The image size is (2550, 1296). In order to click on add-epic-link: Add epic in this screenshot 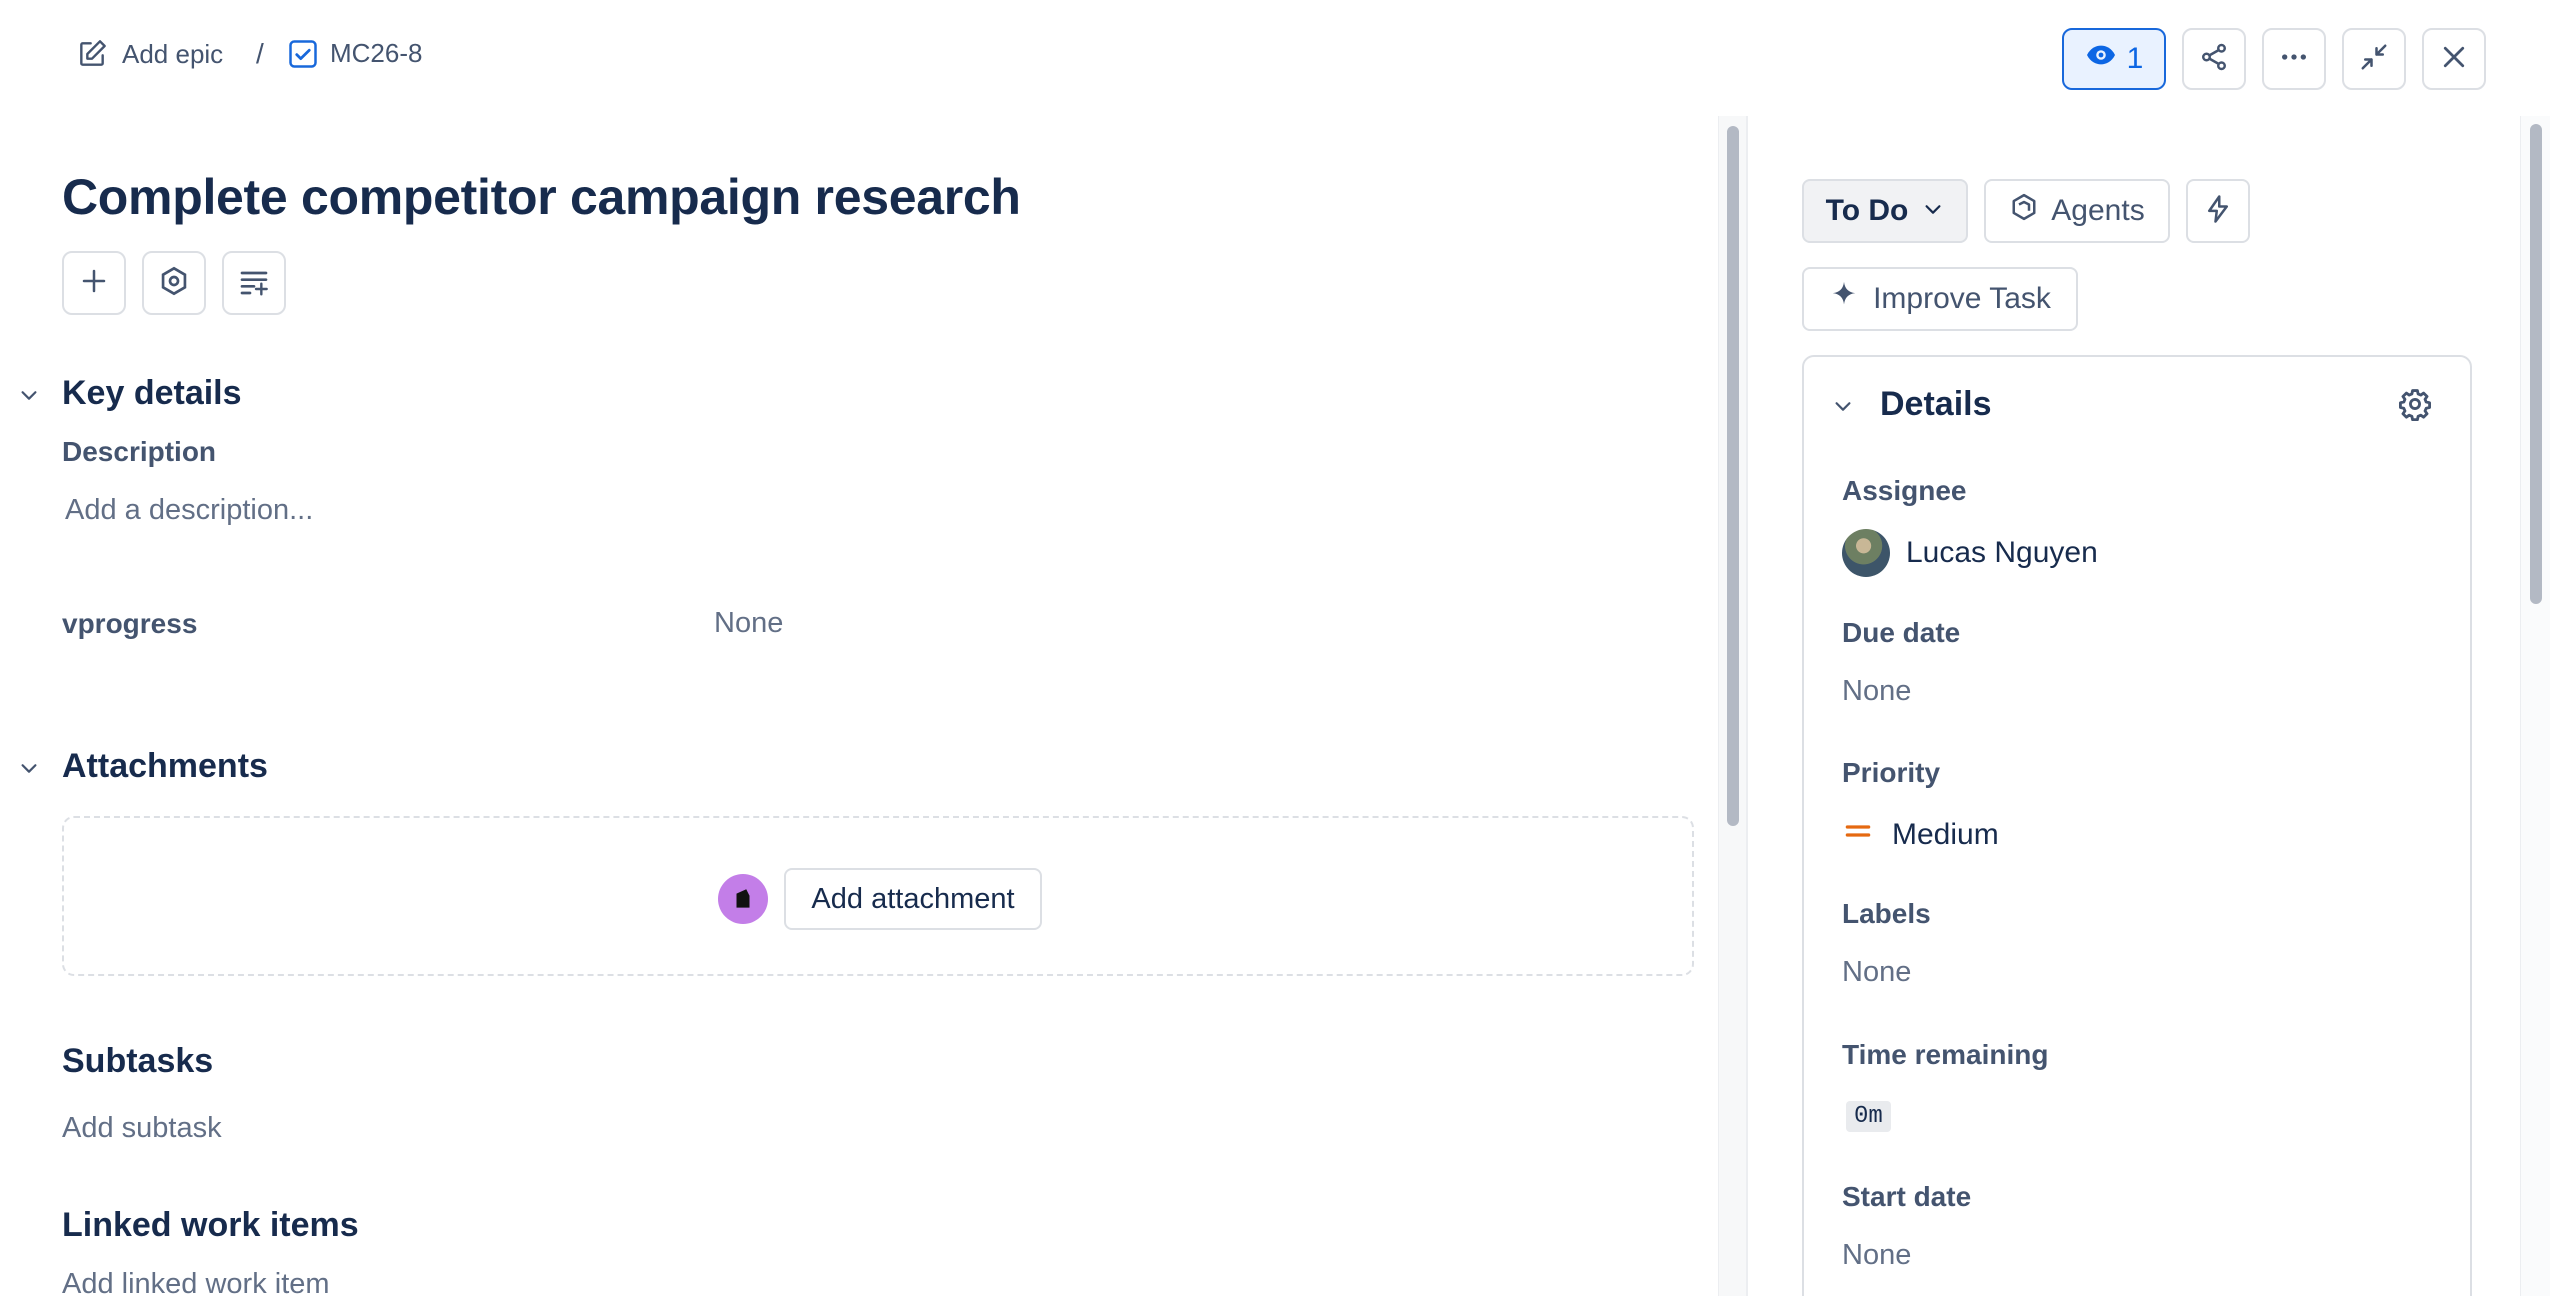, I will do `click(149, 54)`.